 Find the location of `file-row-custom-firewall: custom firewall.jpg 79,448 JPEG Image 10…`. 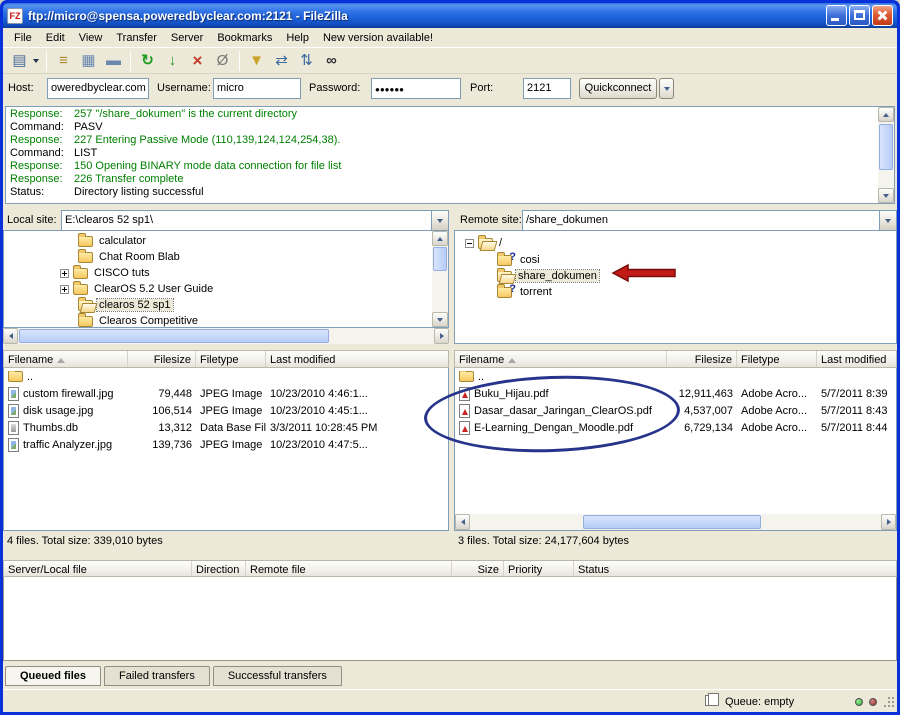

file-row-custom-firewall: custom firewall.jpg 79,448 JPEG Image 10… is located at coordinates (226, 393).